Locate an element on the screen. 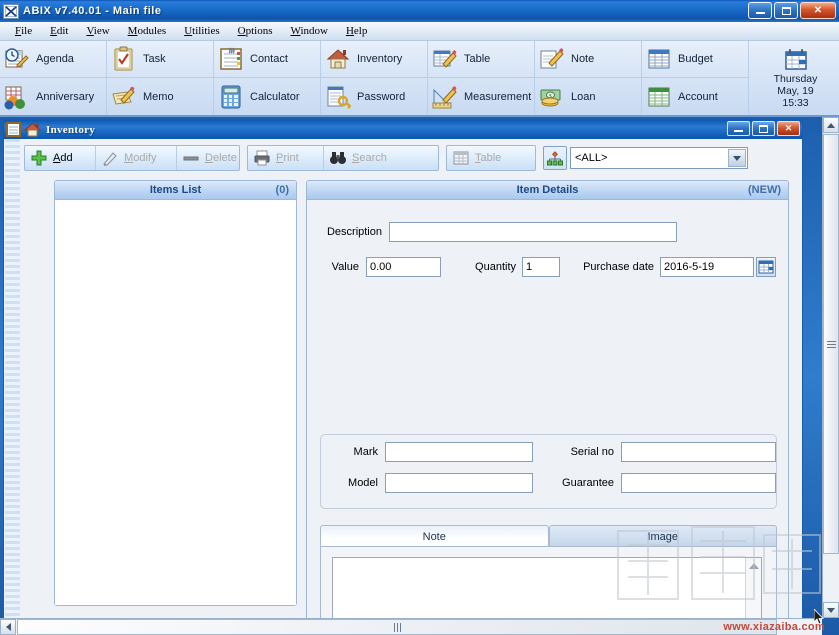  inventory-close-button: ✕ is located at coordinates (788, 128).